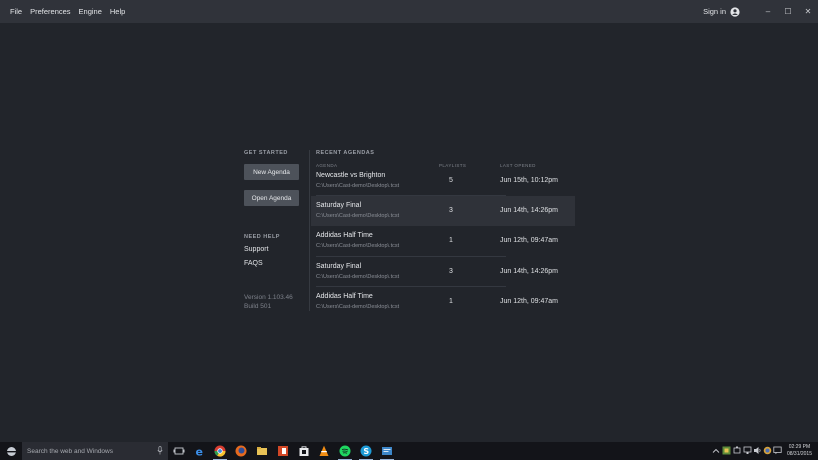 The image size is (818, 460). Describe the element at coordinates (262, 237) in the screenshot. I see `need-help-heading: NEED HELP` at that location.